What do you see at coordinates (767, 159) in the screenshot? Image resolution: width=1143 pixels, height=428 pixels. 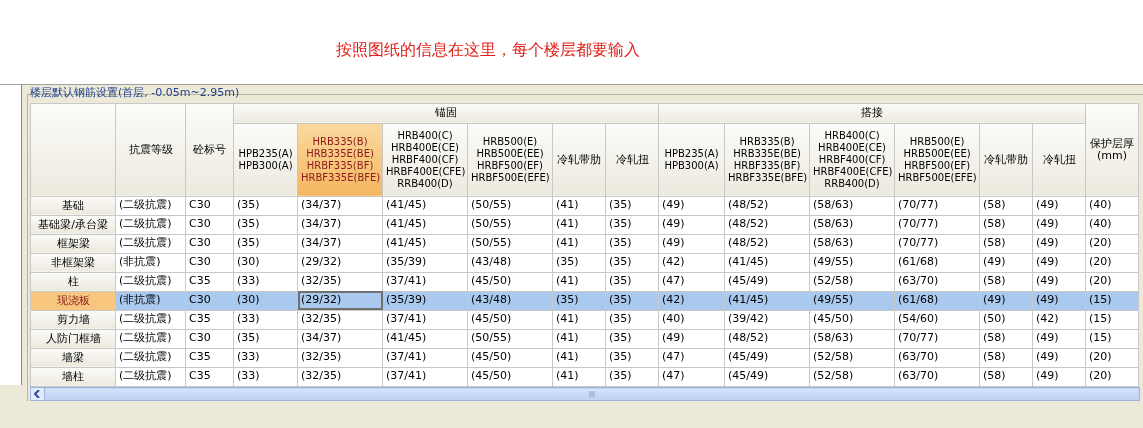 I see `column-header: HRB335(B) HRB335E(BE) HRBF335(BF) HRBF335E(BFE)` at bounding box center [767, 159].